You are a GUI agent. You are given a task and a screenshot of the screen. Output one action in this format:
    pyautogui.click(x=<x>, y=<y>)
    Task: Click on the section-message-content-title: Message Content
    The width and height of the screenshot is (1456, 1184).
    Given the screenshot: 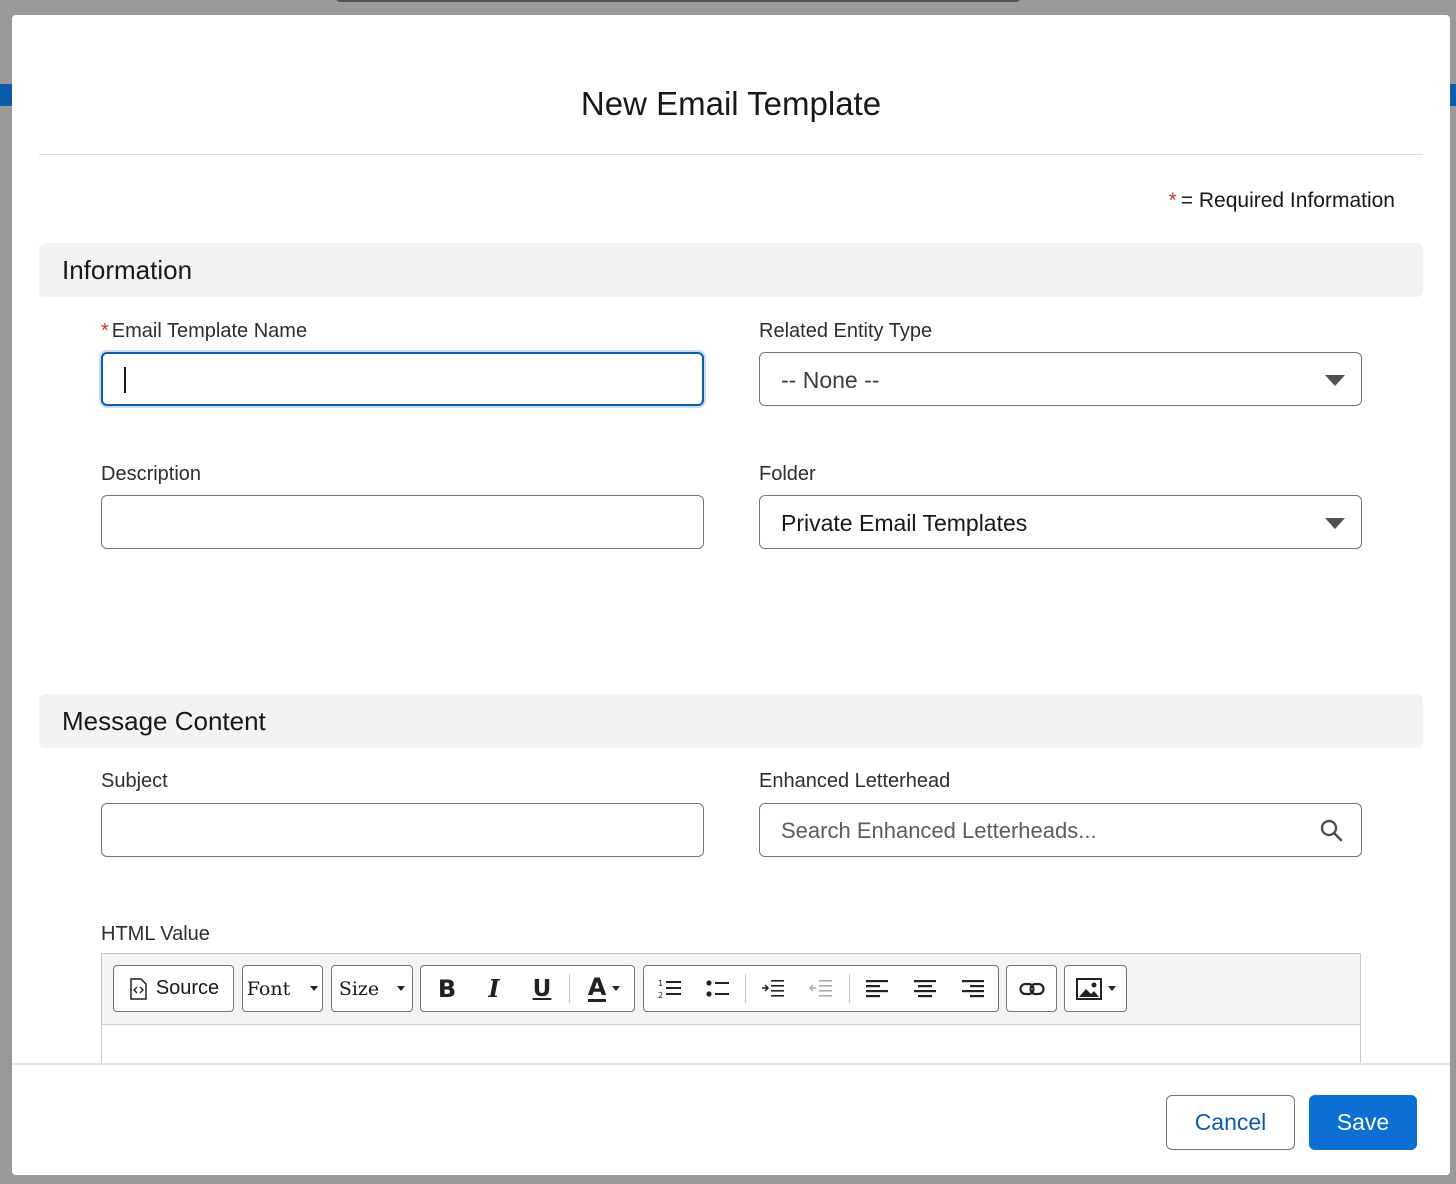 What is the action you would take?
    pyautogui.click(x=164, y=721)
    